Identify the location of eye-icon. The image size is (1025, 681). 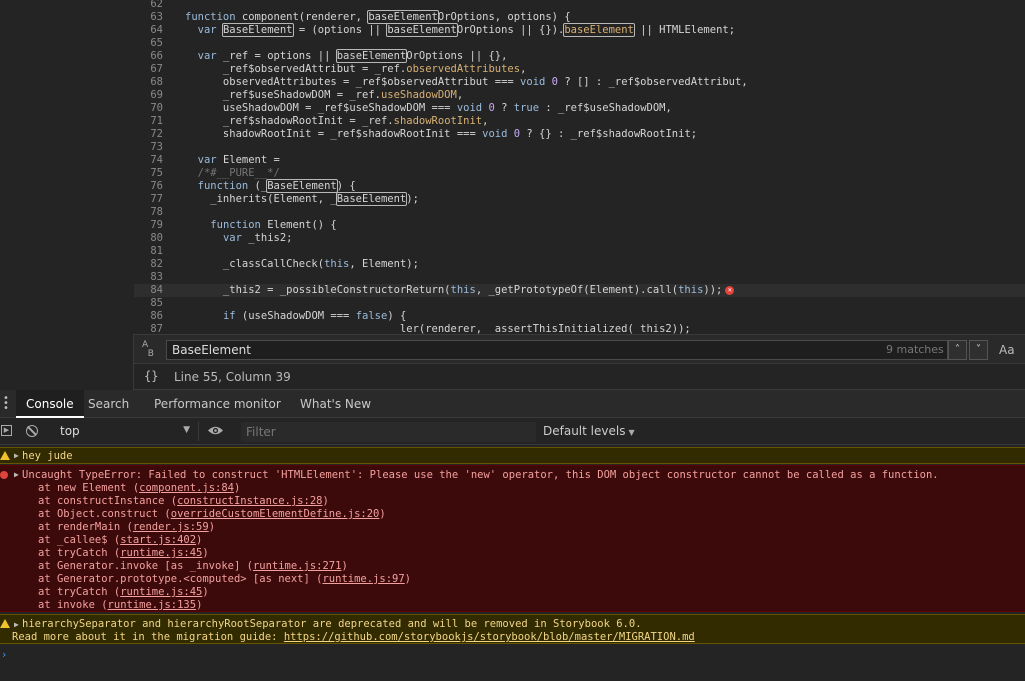
(215, 430).